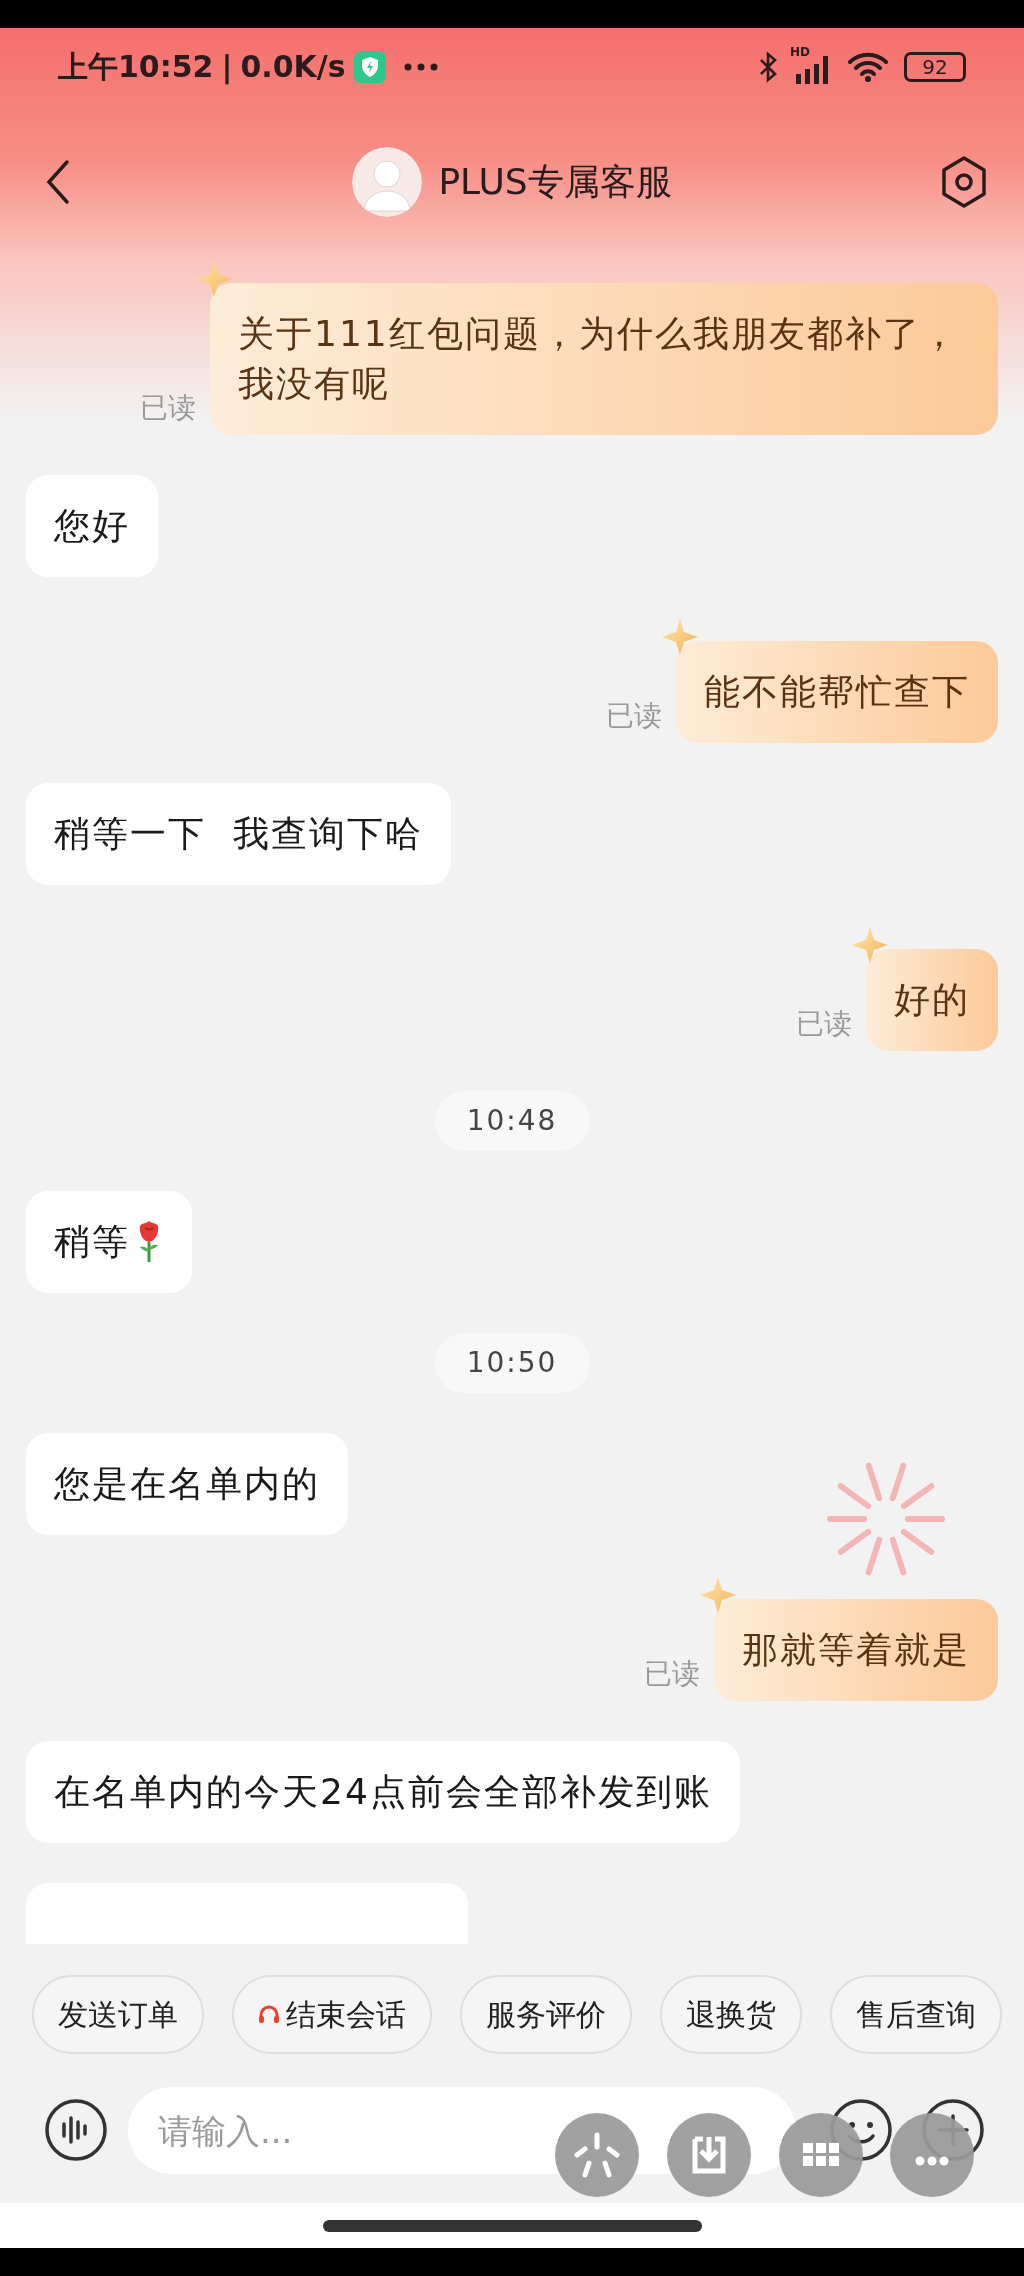 This screenshot has width=1024, height=2276. What do you see at coordinates (555, 182) in the screenshot?
I see `chat-title: PLUS专属客服` at bounding box center [555, 182].